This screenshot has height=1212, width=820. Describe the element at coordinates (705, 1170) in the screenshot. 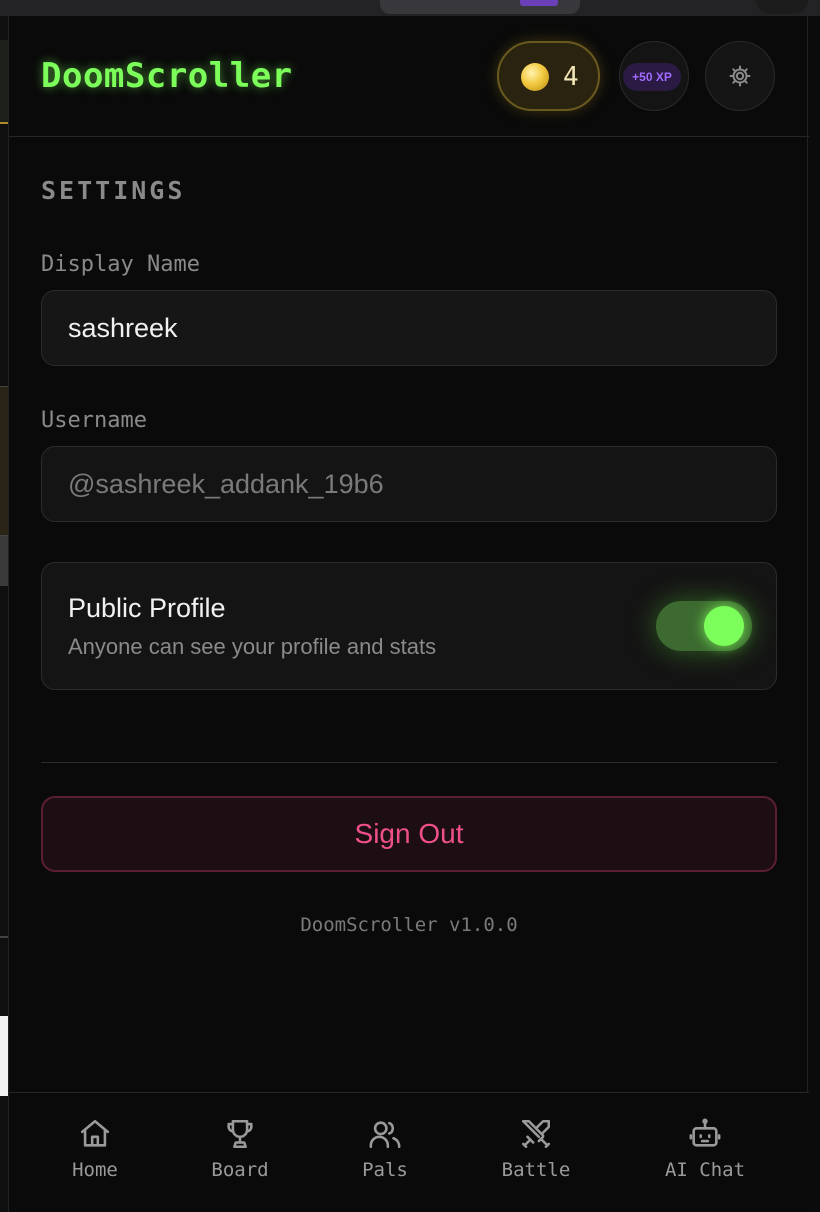

I see `nav-ai-chat-label: AI Chat` at that location.